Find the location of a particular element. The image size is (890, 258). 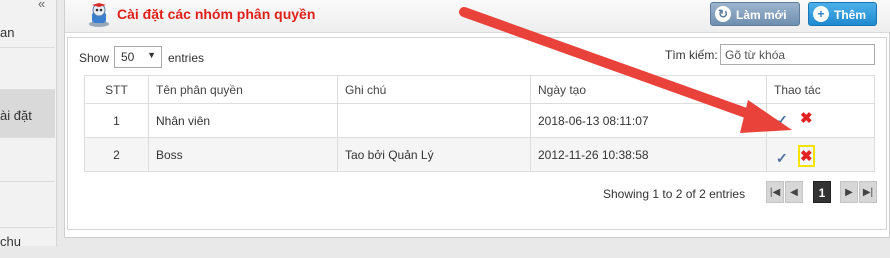

robot-settings-icon is located at coordinates (99, 15).